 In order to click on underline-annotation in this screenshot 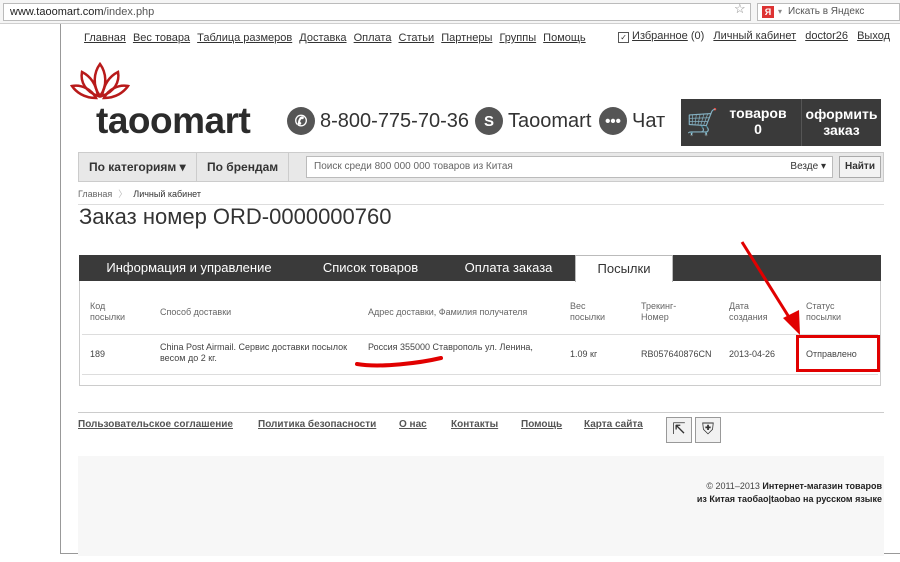, I will do `click(399, 362)`.